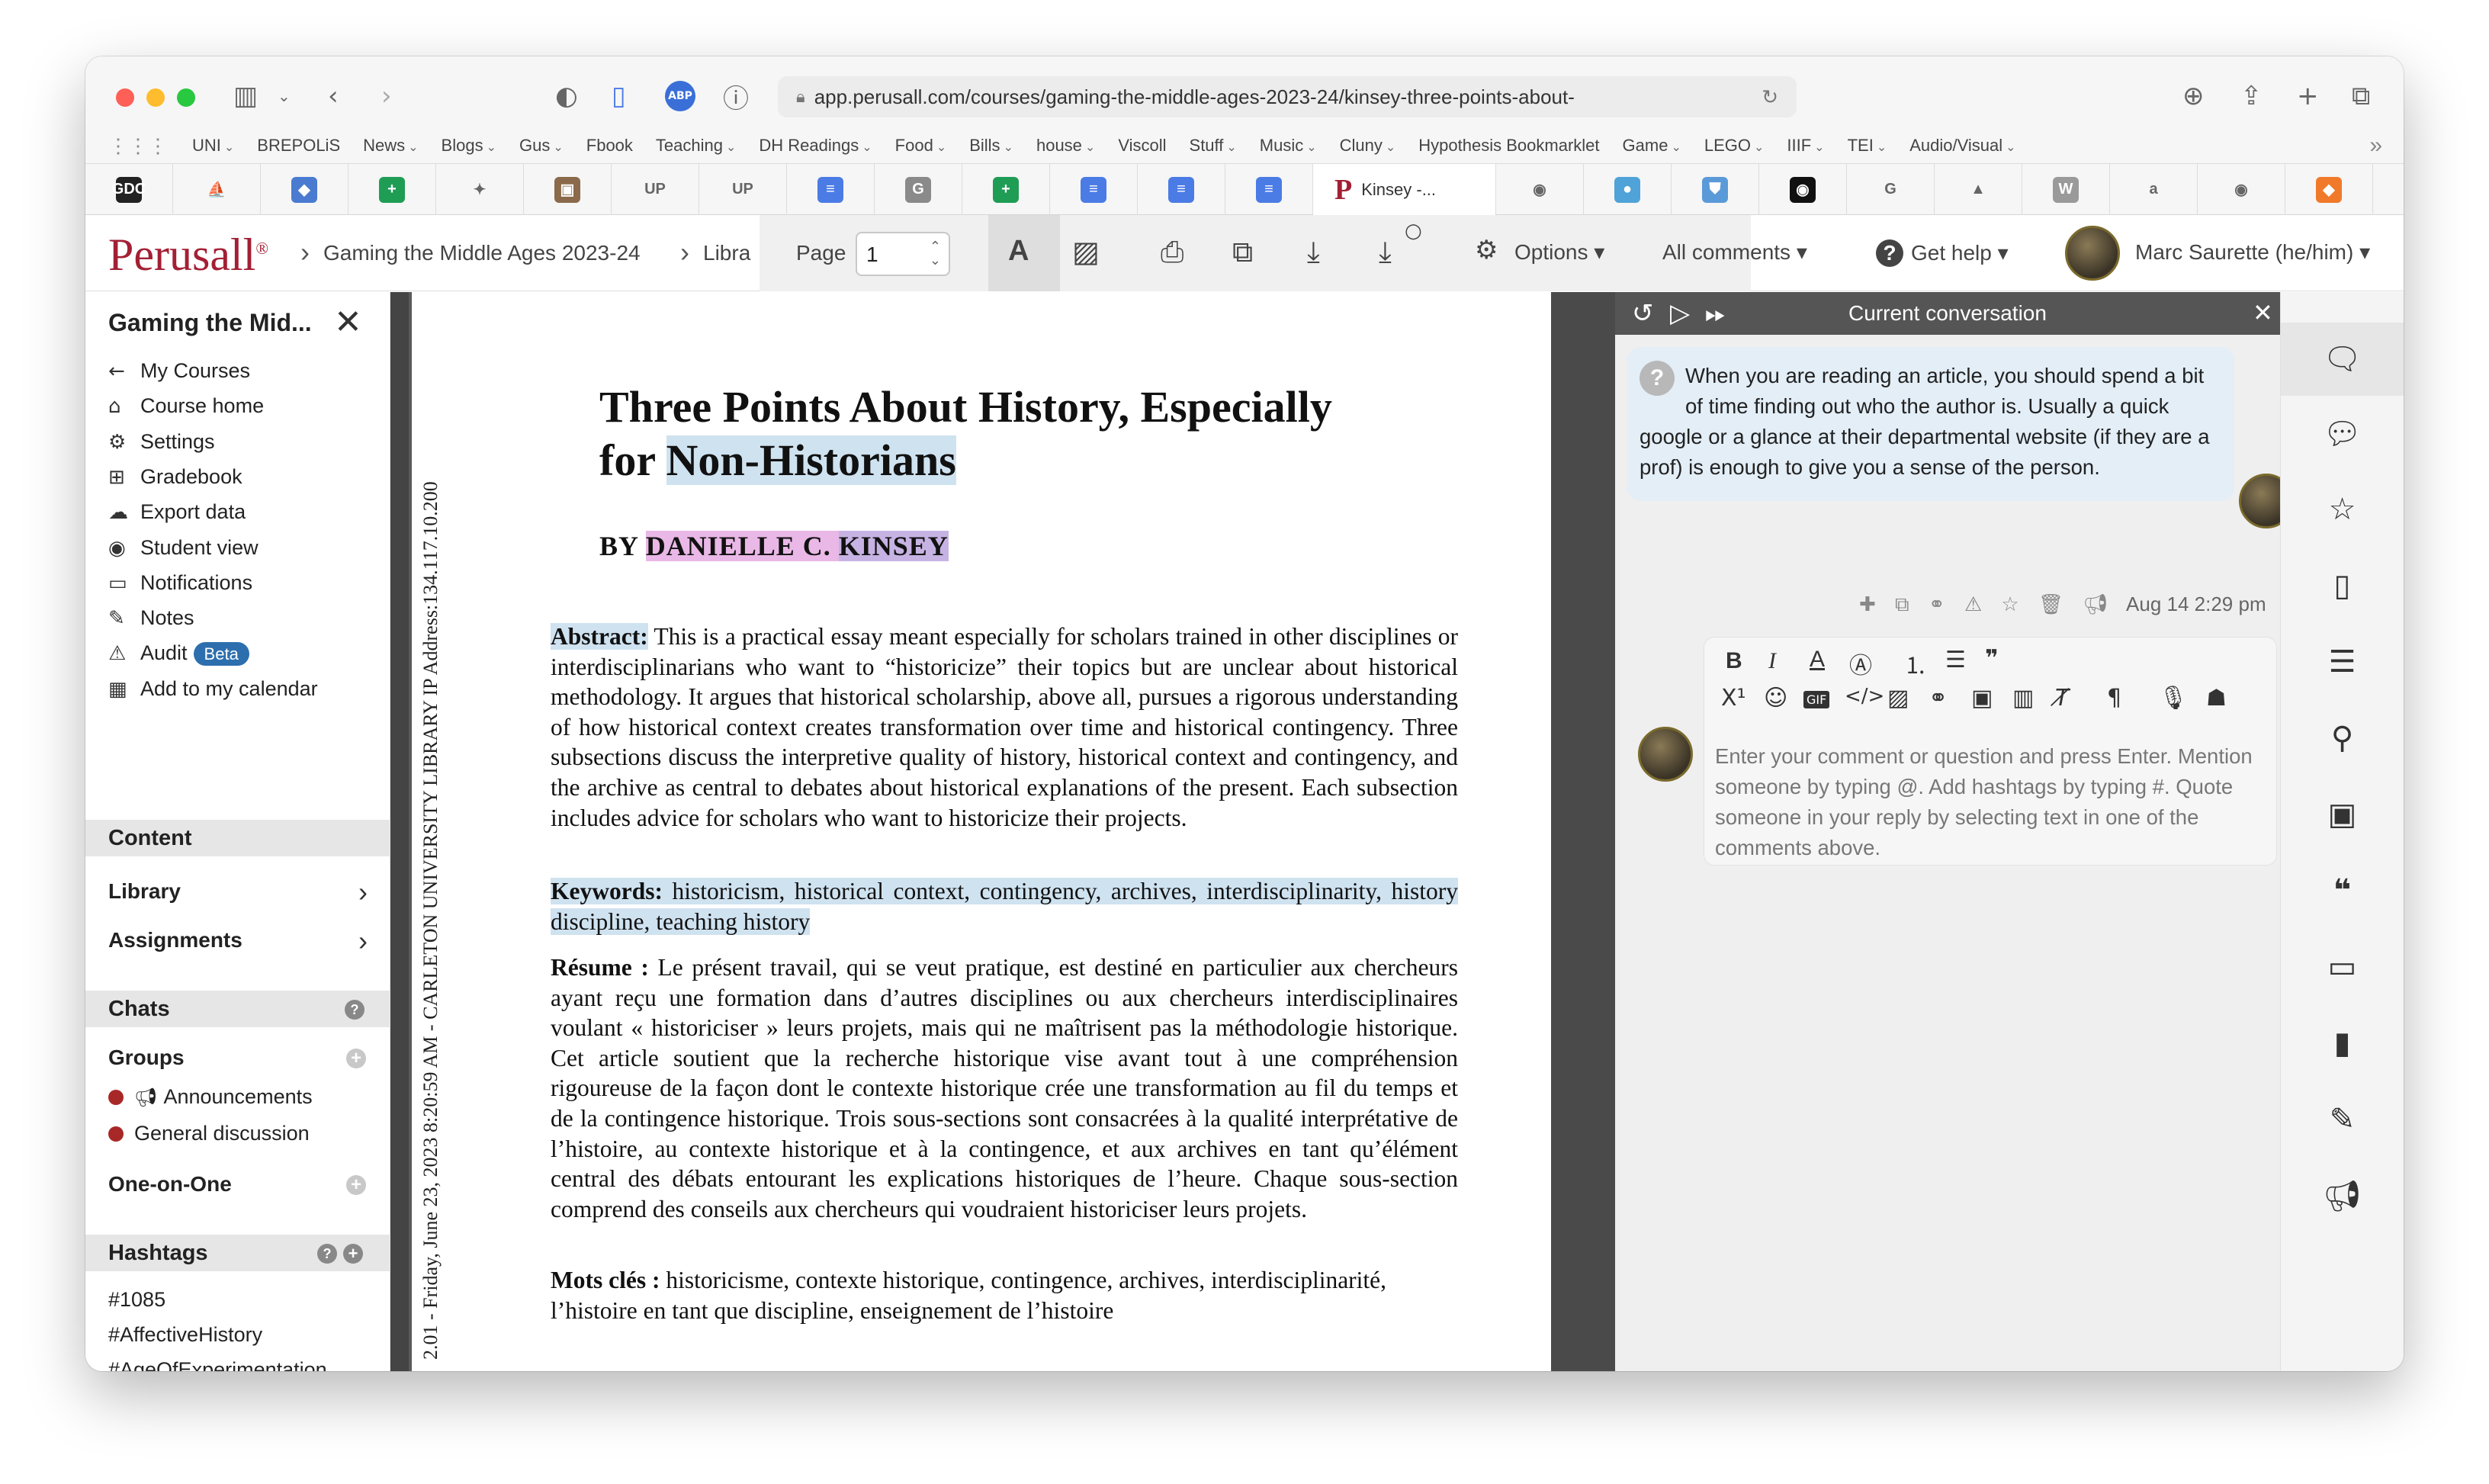  I want to click on quotes-icon: ❝, so click(2342, 891).